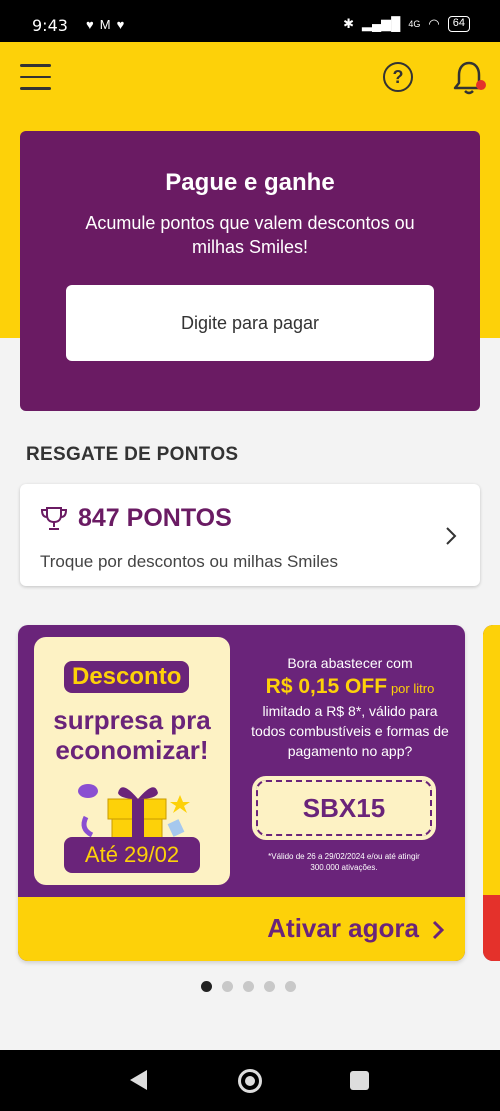 The height and width of the screenshot is (1111, 500). What do you see at coordinates (250, 323) in the screenshot?
I see `pay-amount-input: Digite para pagar` at bounding box center [250, 323].